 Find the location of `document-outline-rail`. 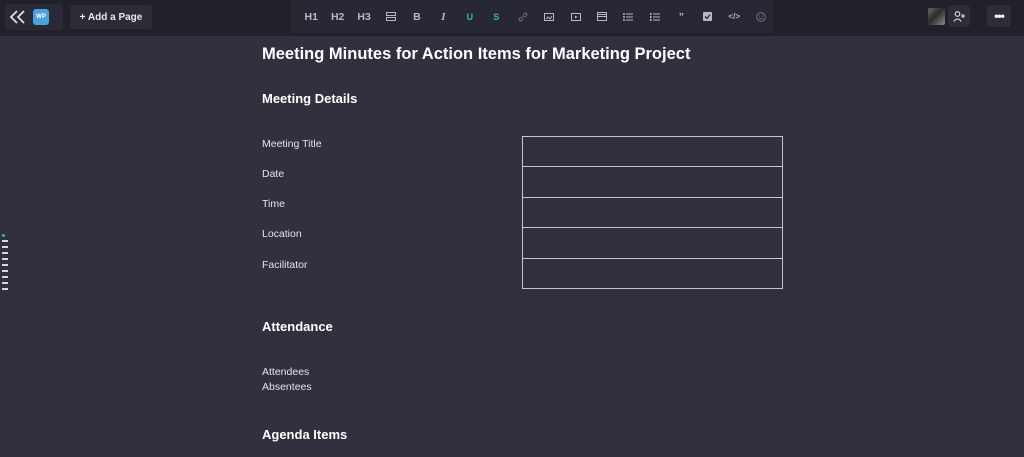

document-outline-rail is located at coordinates (5, 264).